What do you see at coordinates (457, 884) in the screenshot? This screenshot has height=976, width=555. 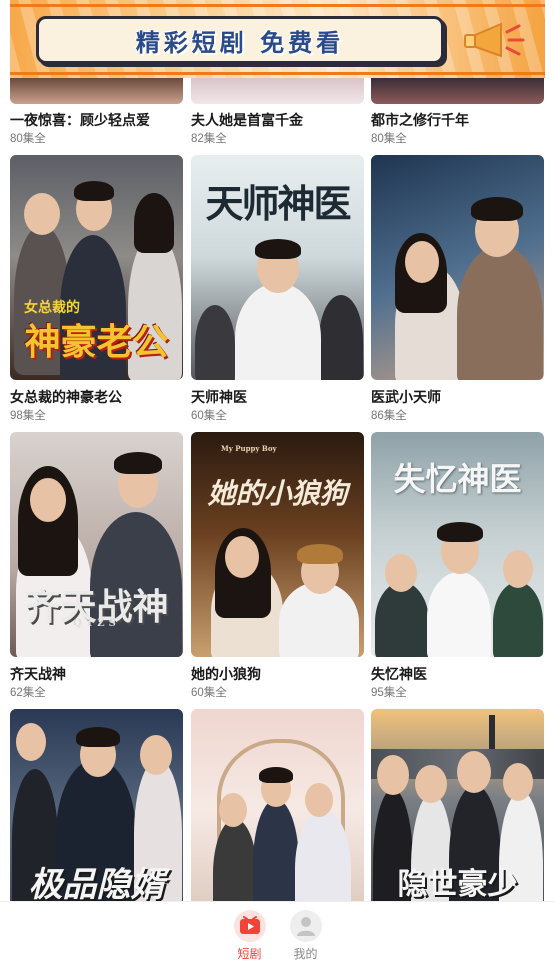 I see `poster-title: 隐世豪少` at bounding box center [457, 884].